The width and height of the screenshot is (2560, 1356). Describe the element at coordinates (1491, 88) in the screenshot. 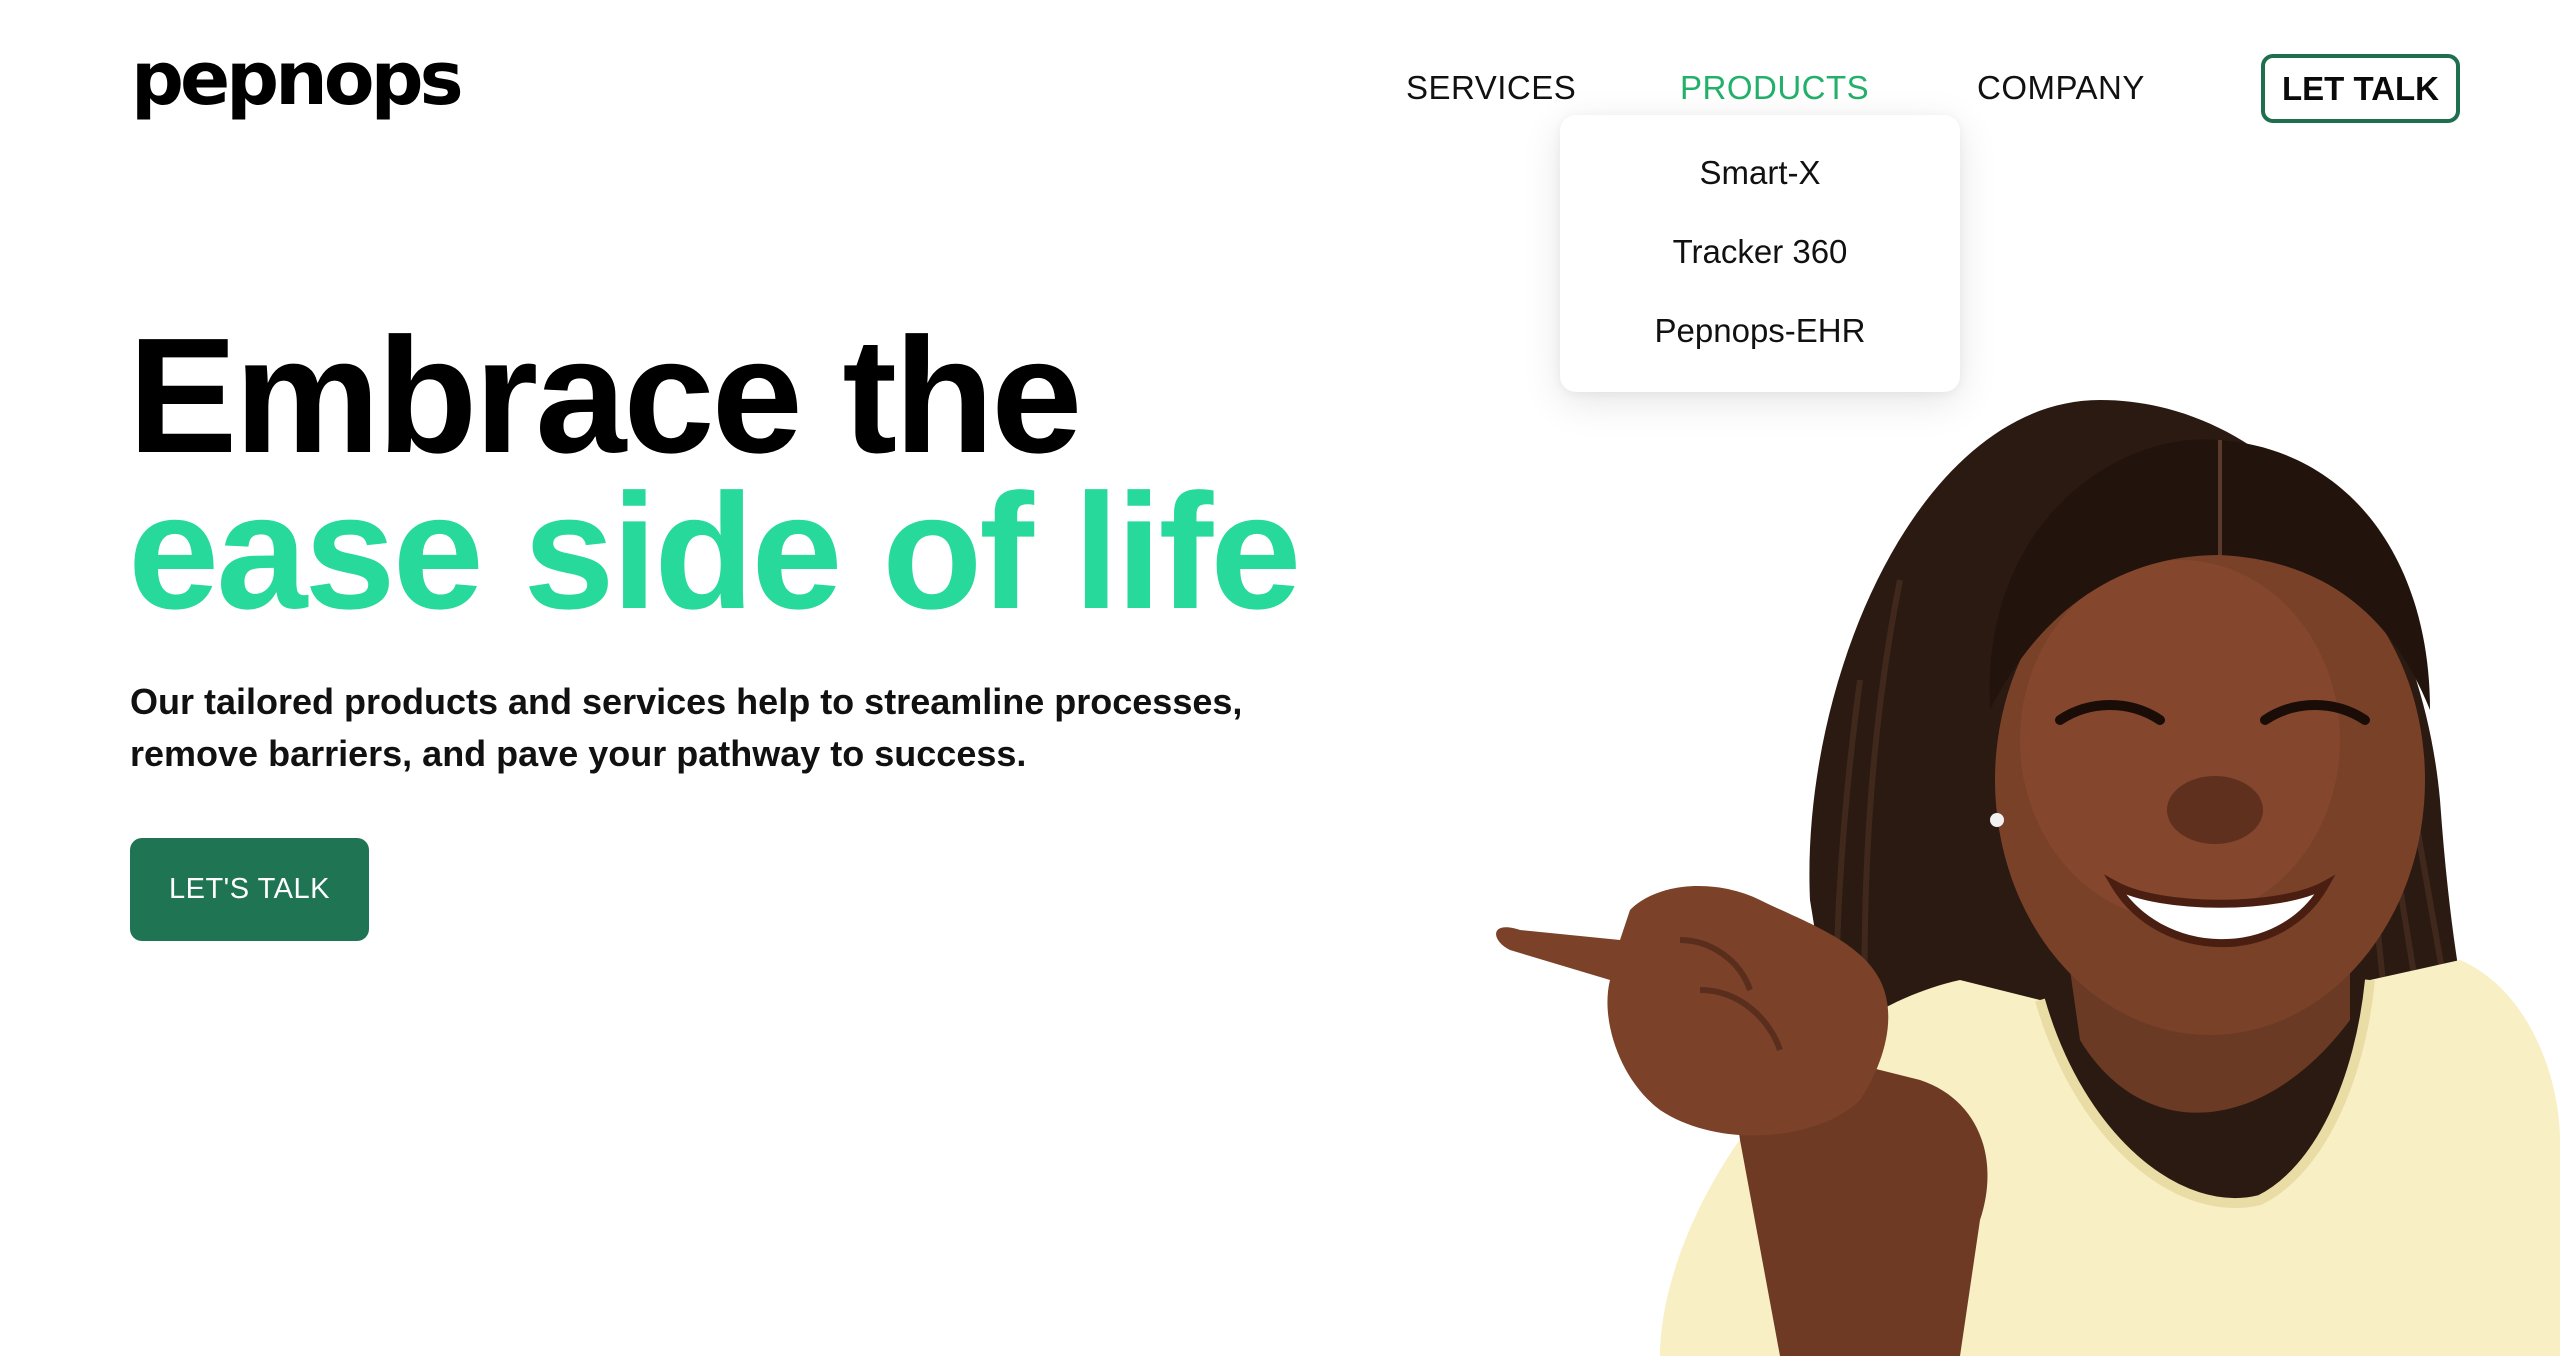

I see `nav-item-services: SERVICES` at that location.